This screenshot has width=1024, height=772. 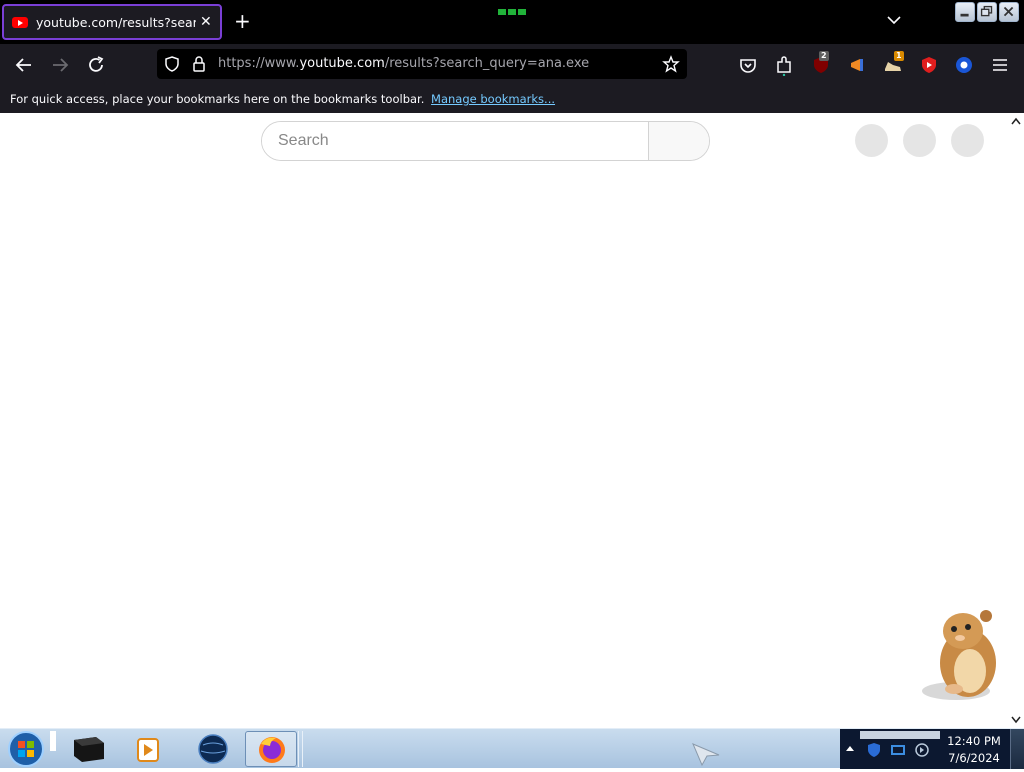 I want to click on youtube-search-box, so click(x=485, y=141).